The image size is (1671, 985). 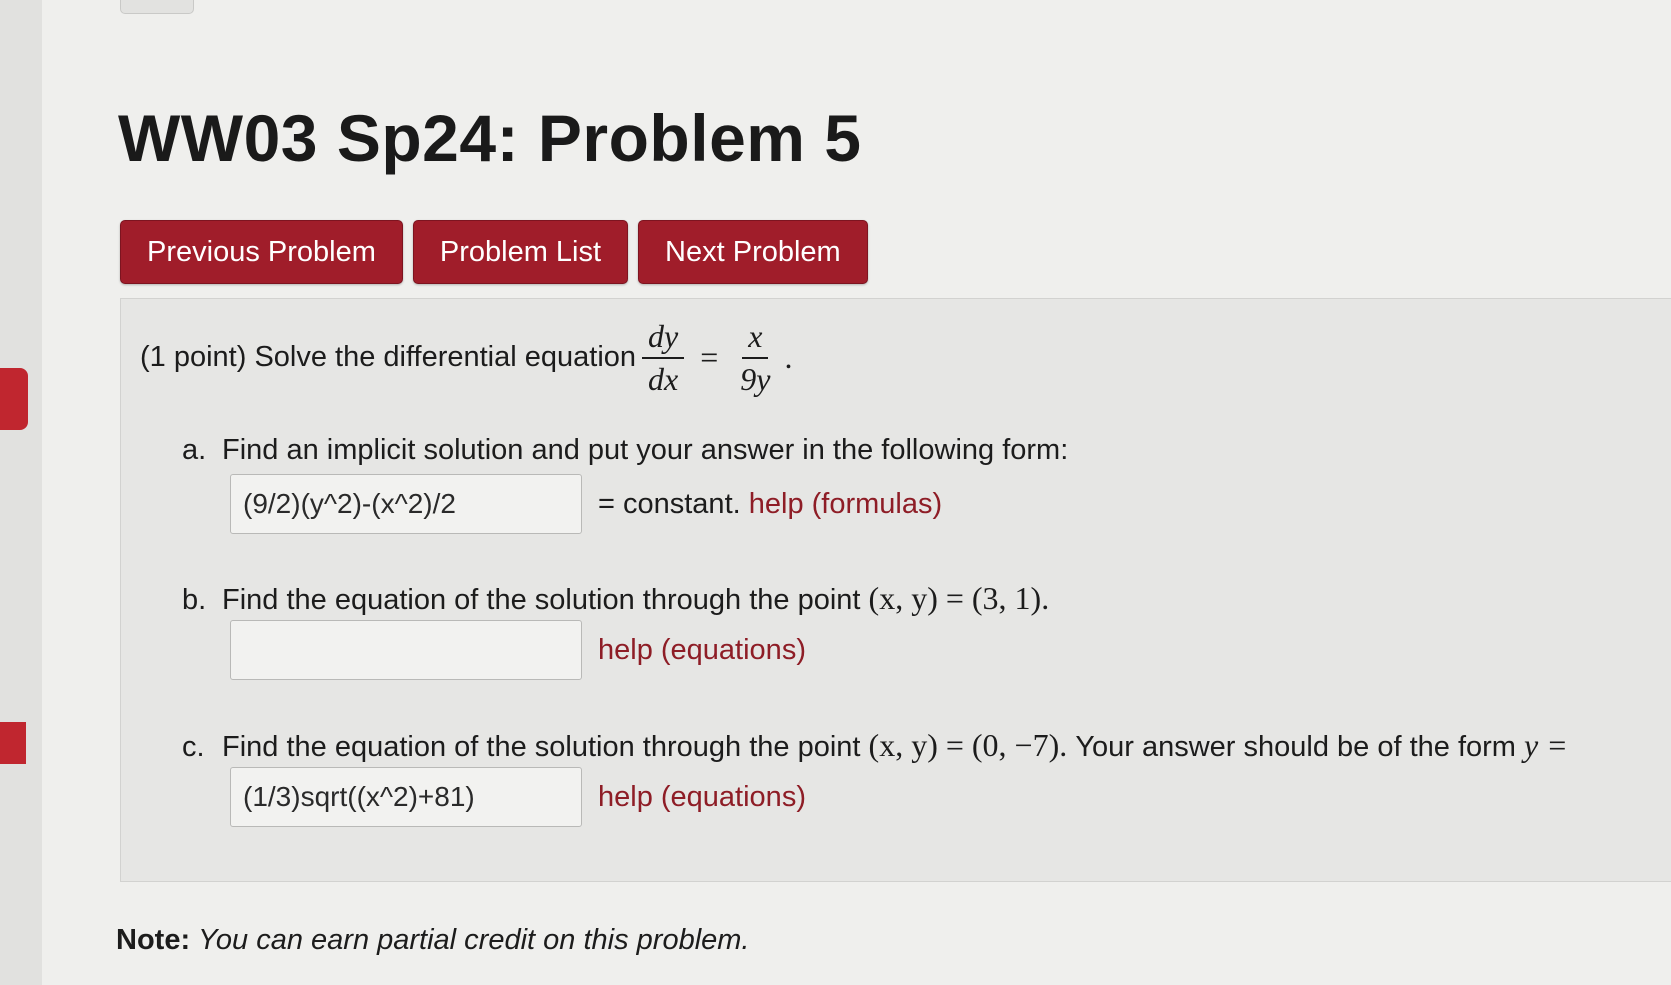 I want to click on note-label: Note:, so click(x=153, y=940).